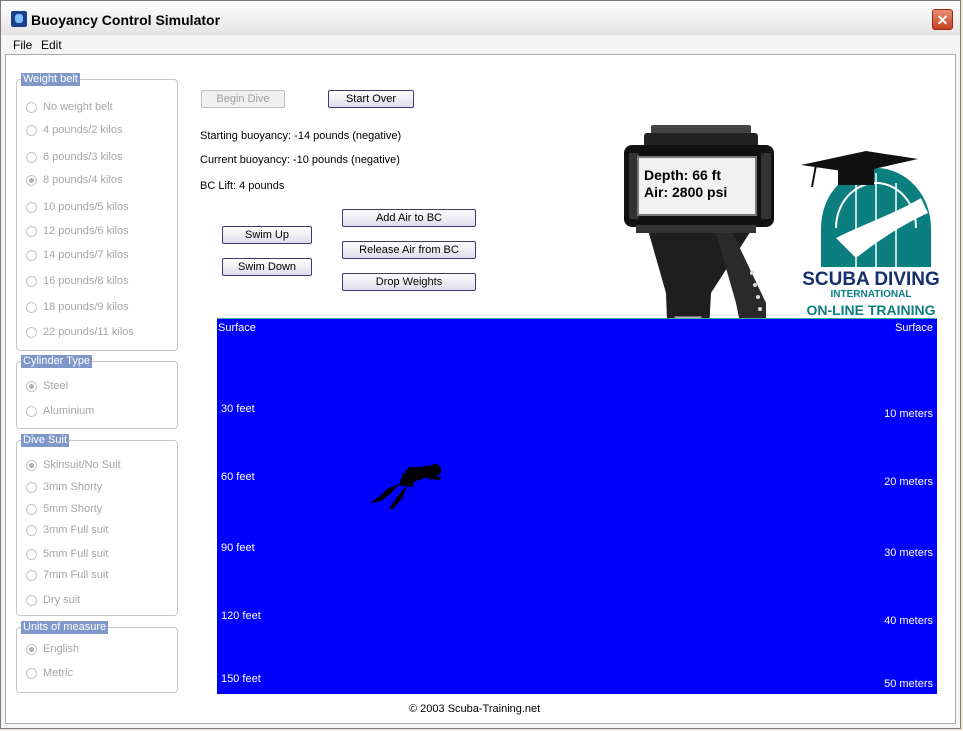  I want to click on depth-label-surface-left: Surface, so click(237, 328).